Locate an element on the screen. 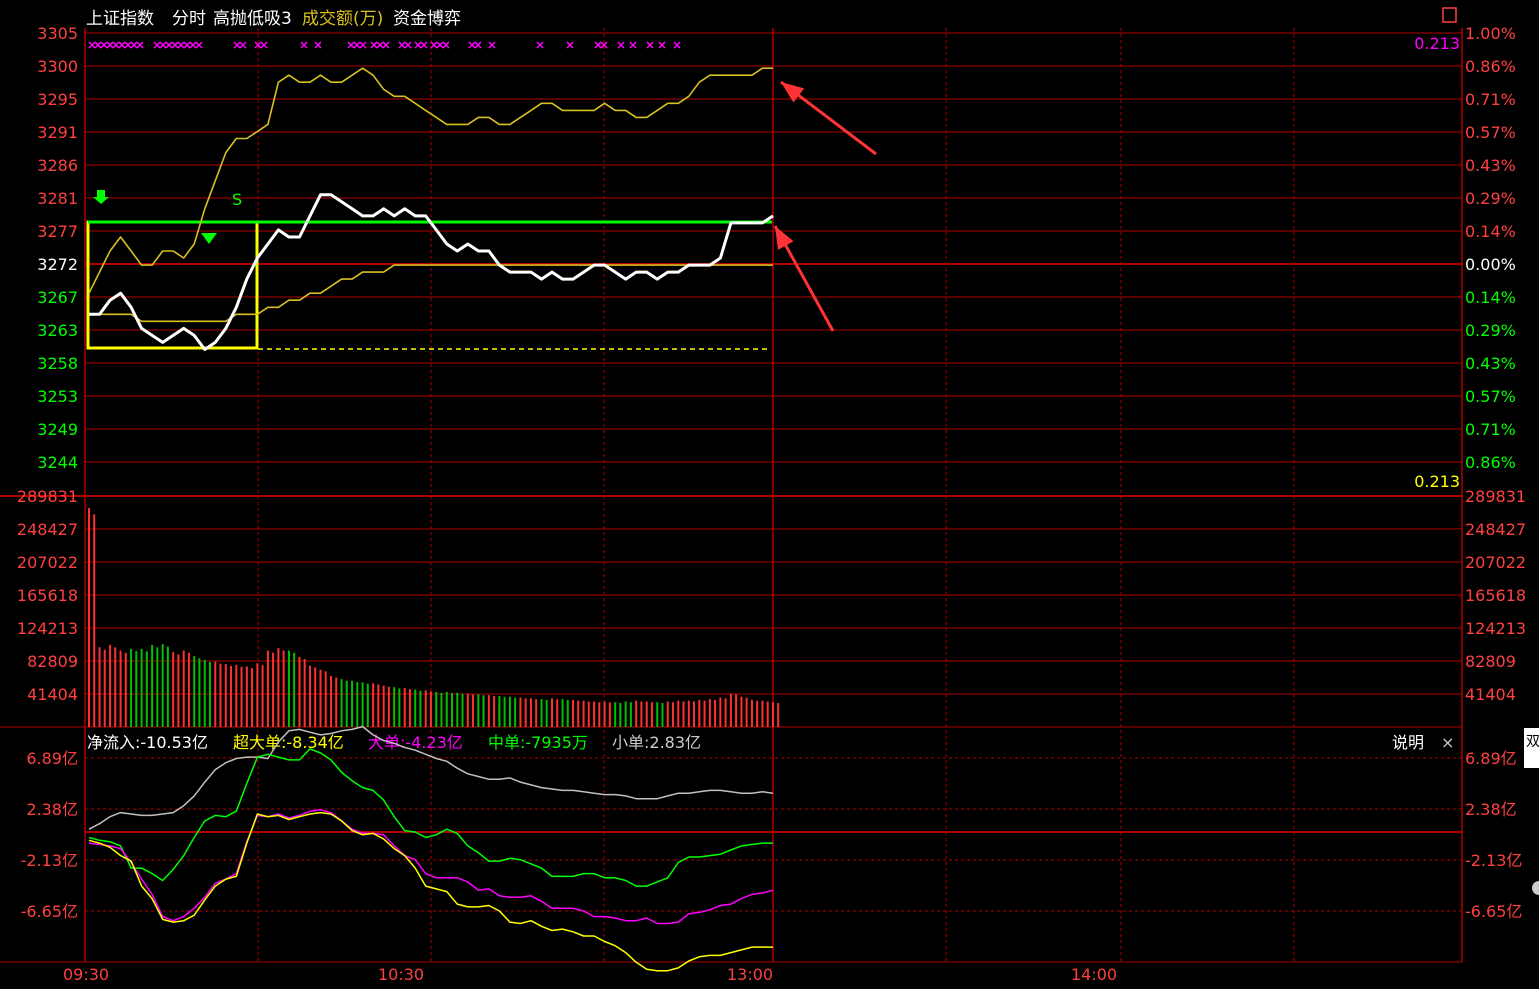  mode-label: 分时 is located at coordinates (189, 19).